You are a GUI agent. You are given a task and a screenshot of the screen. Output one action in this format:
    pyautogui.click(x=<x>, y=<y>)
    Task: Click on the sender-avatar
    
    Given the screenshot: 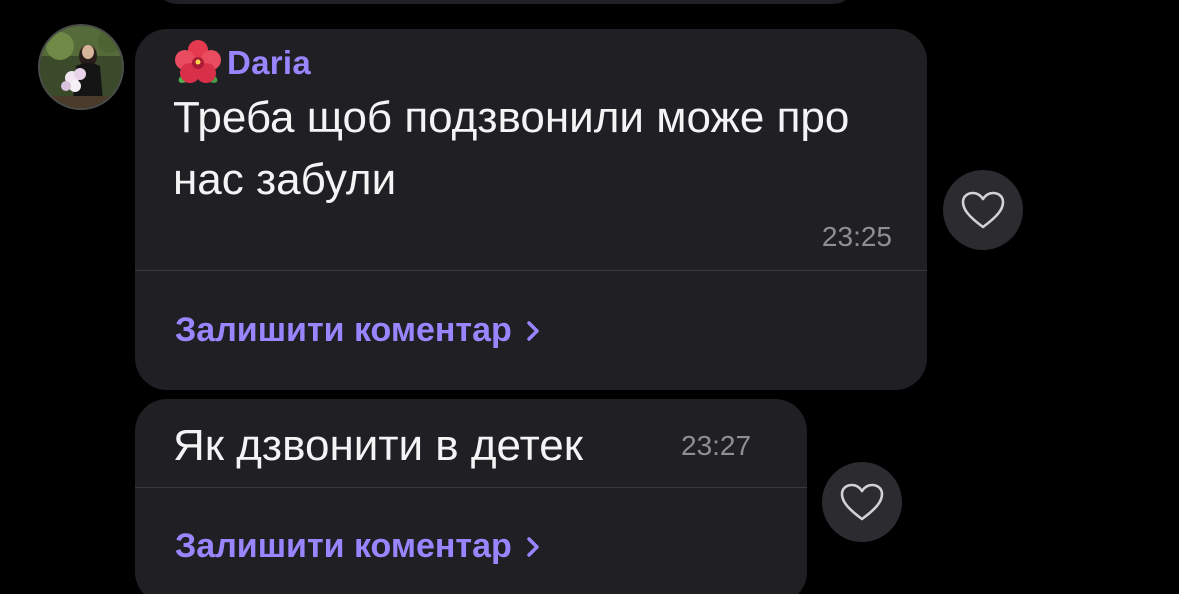 What is the action you would take?
    pyautogui.click(x=81, y=67)
    